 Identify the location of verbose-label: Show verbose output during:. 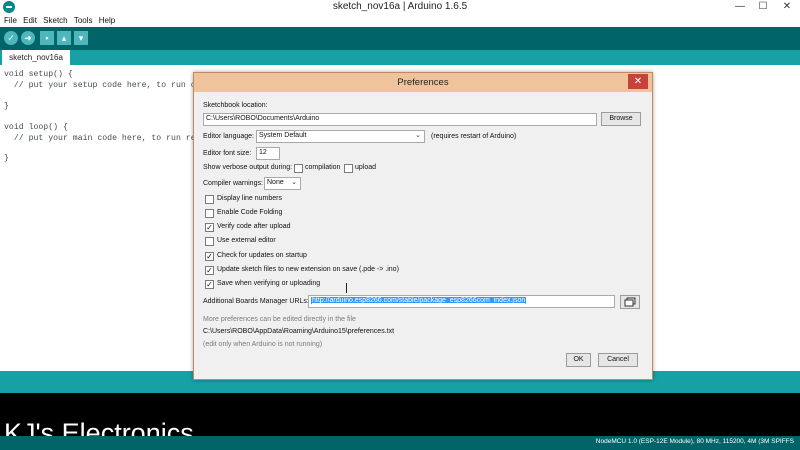
(248, 167).